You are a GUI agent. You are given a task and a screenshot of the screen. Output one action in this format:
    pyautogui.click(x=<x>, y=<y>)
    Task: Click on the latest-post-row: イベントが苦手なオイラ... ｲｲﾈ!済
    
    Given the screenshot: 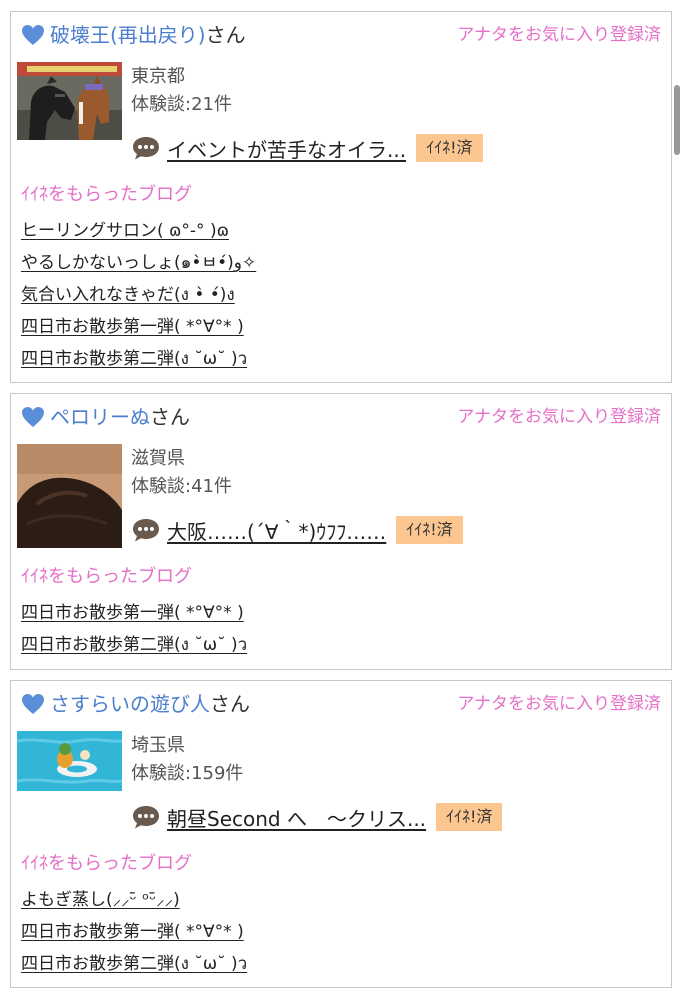 What is the action you would take?
    pyautogui.click(x=307, y=148)
    